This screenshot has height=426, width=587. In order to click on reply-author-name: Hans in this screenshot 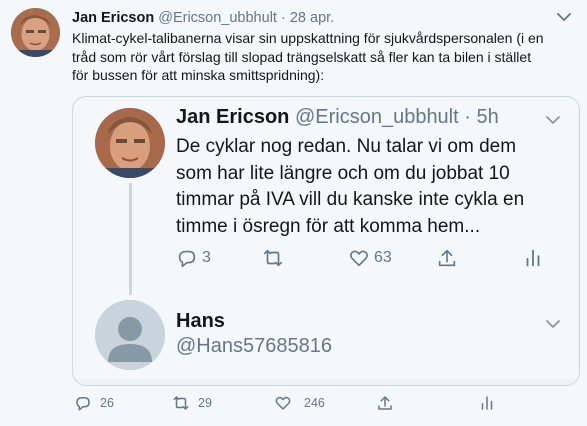, I will do `click(200, 321)`.